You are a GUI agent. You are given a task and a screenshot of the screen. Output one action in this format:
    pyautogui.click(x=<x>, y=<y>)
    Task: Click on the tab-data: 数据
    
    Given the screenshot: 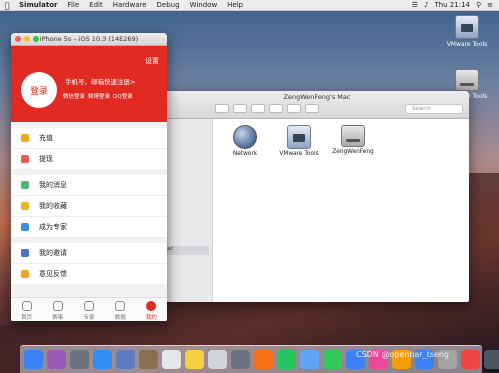 What is the action you would take?
    pyautogui.click(x=120, y=309)
    